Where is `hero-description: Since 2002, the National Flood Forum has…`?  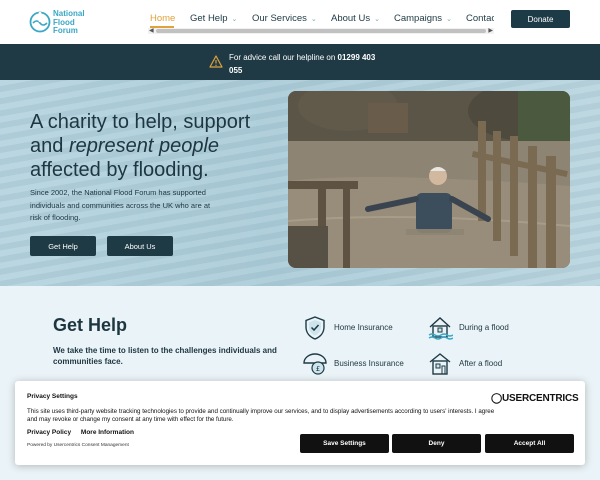 hero-description: Since 2002, the National Flood Forum has… is located at coordinates (120, 205).